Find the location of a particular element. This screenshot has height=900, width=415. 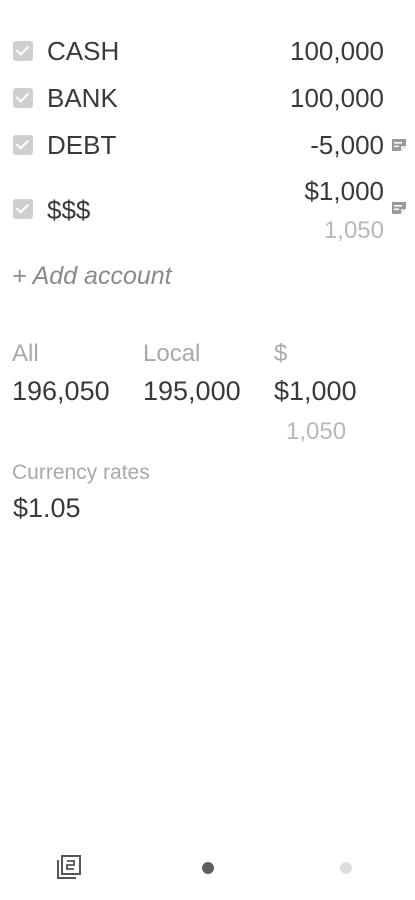

bottom-bar is located at coordinates (207, 870).